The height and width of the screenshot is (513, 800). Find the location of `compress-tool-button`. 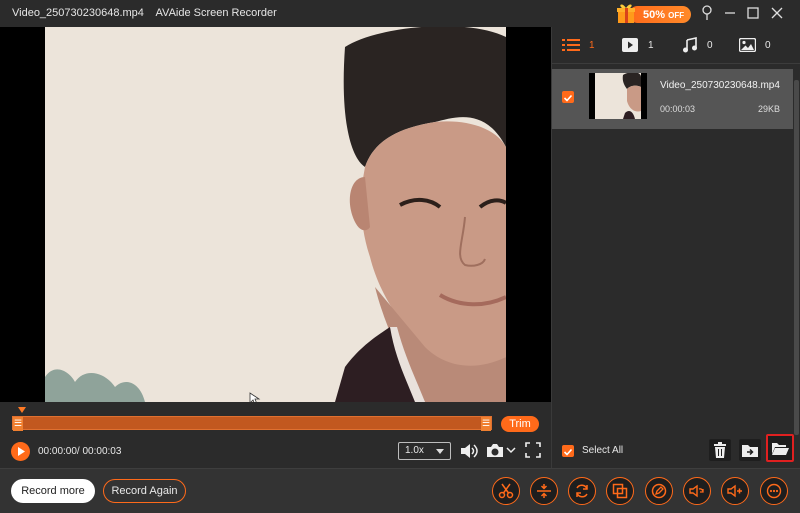

compress-tool-button is located at coordinates (544, 491).